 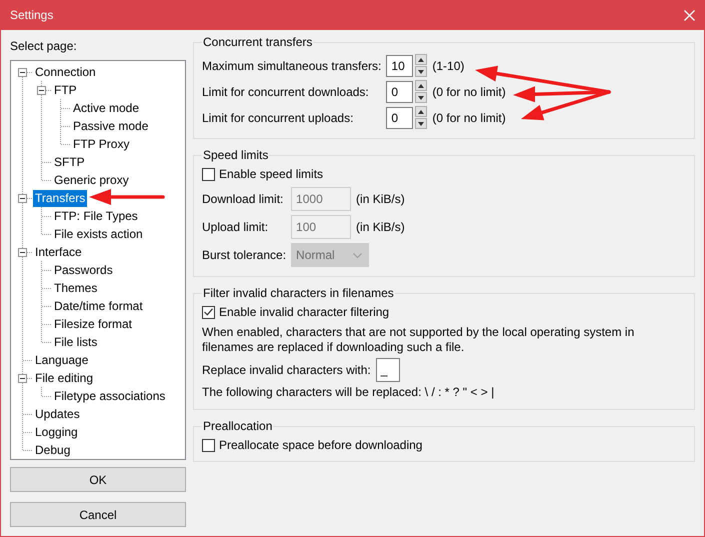 What do you see at coordinates (238, 426) in the screenshot?
I see `group-title: Preallocation` at bounding box center [238, 426].